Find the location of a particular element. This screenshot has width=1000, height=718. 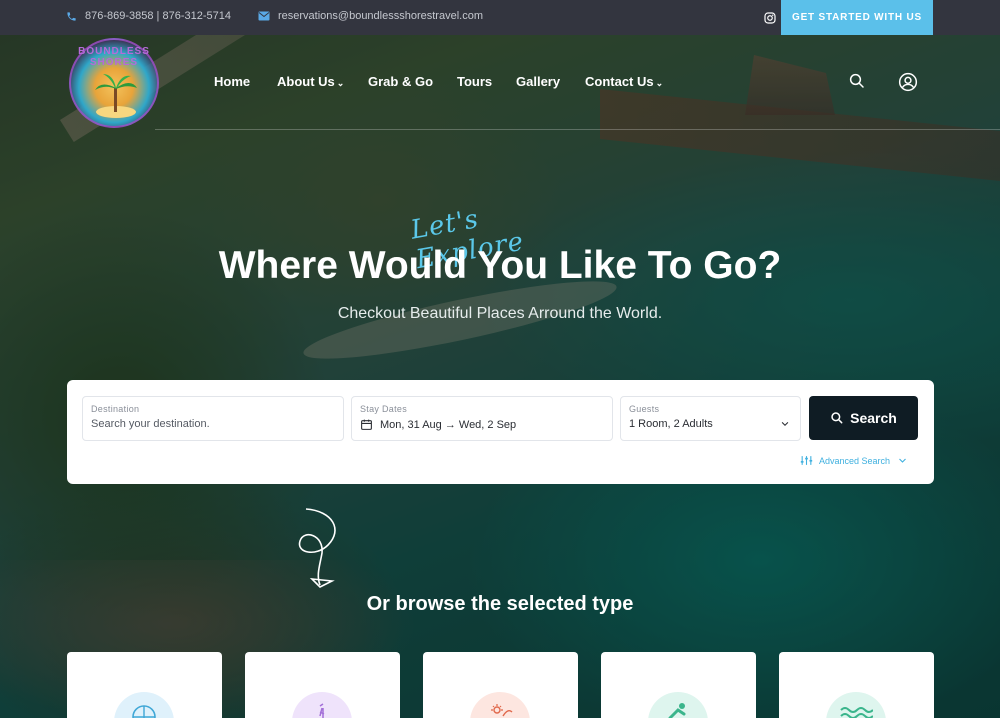

nav-tours: Tours is located at coordinates (474, 81).